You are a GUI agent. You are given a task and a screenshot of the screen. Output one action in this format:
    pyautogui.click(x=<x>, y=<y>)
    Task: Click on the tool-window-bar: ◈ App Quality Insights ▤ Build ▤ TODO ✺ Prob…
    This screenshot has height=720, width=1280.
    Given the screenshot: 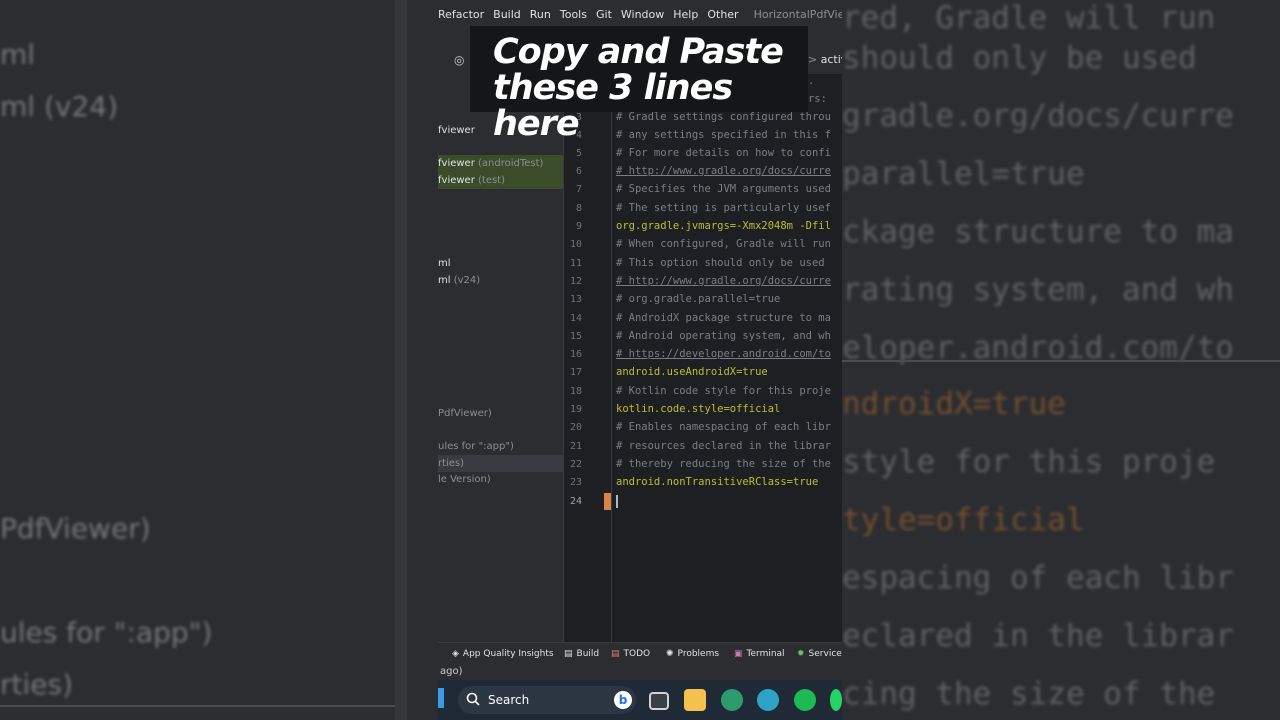 What is the action you would take?
    pyautogui.click(x=640, y=654)
    